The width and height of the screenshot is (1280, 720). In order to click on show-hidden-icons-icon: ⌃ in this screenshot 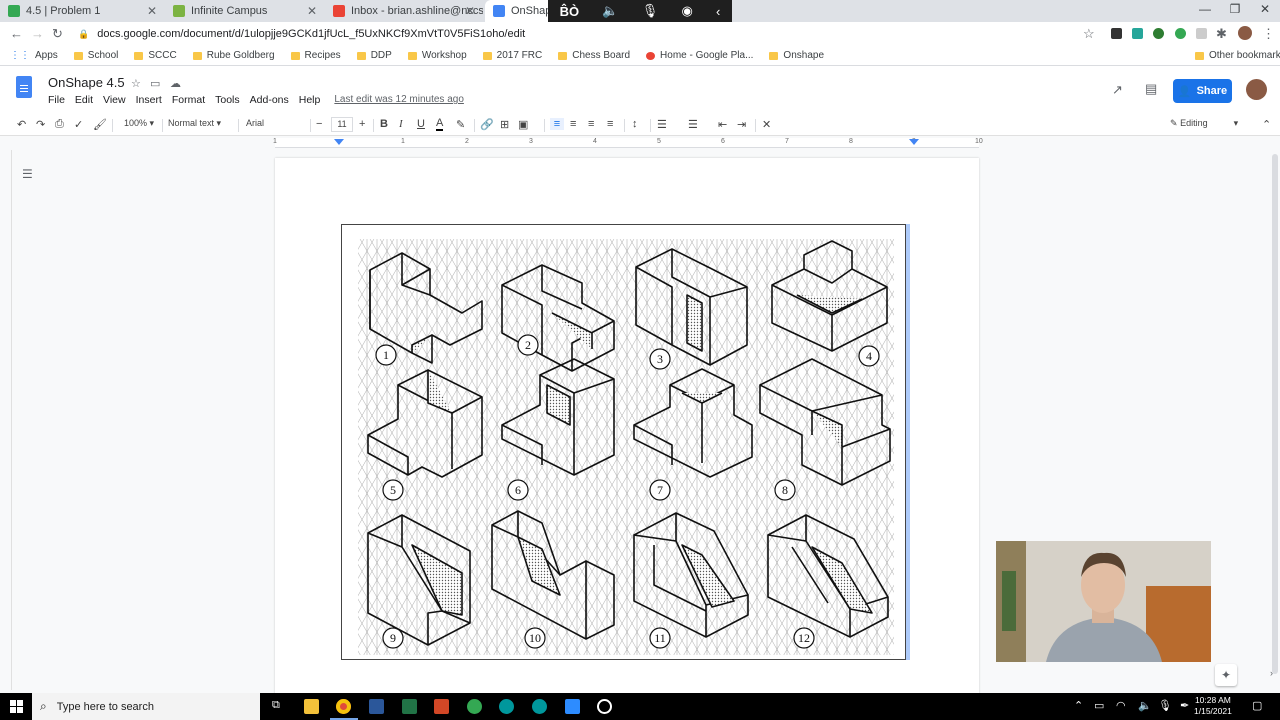, I will do `click(1078, 705)`.